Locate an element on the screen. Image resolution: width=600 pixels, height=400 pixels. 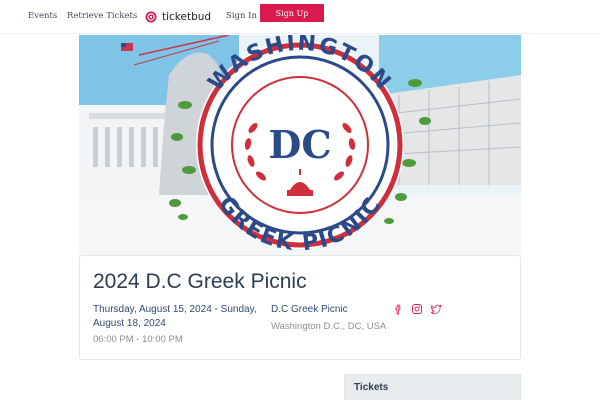
ticketbud-logo: ticketbud is located at coordinates (178, 17).